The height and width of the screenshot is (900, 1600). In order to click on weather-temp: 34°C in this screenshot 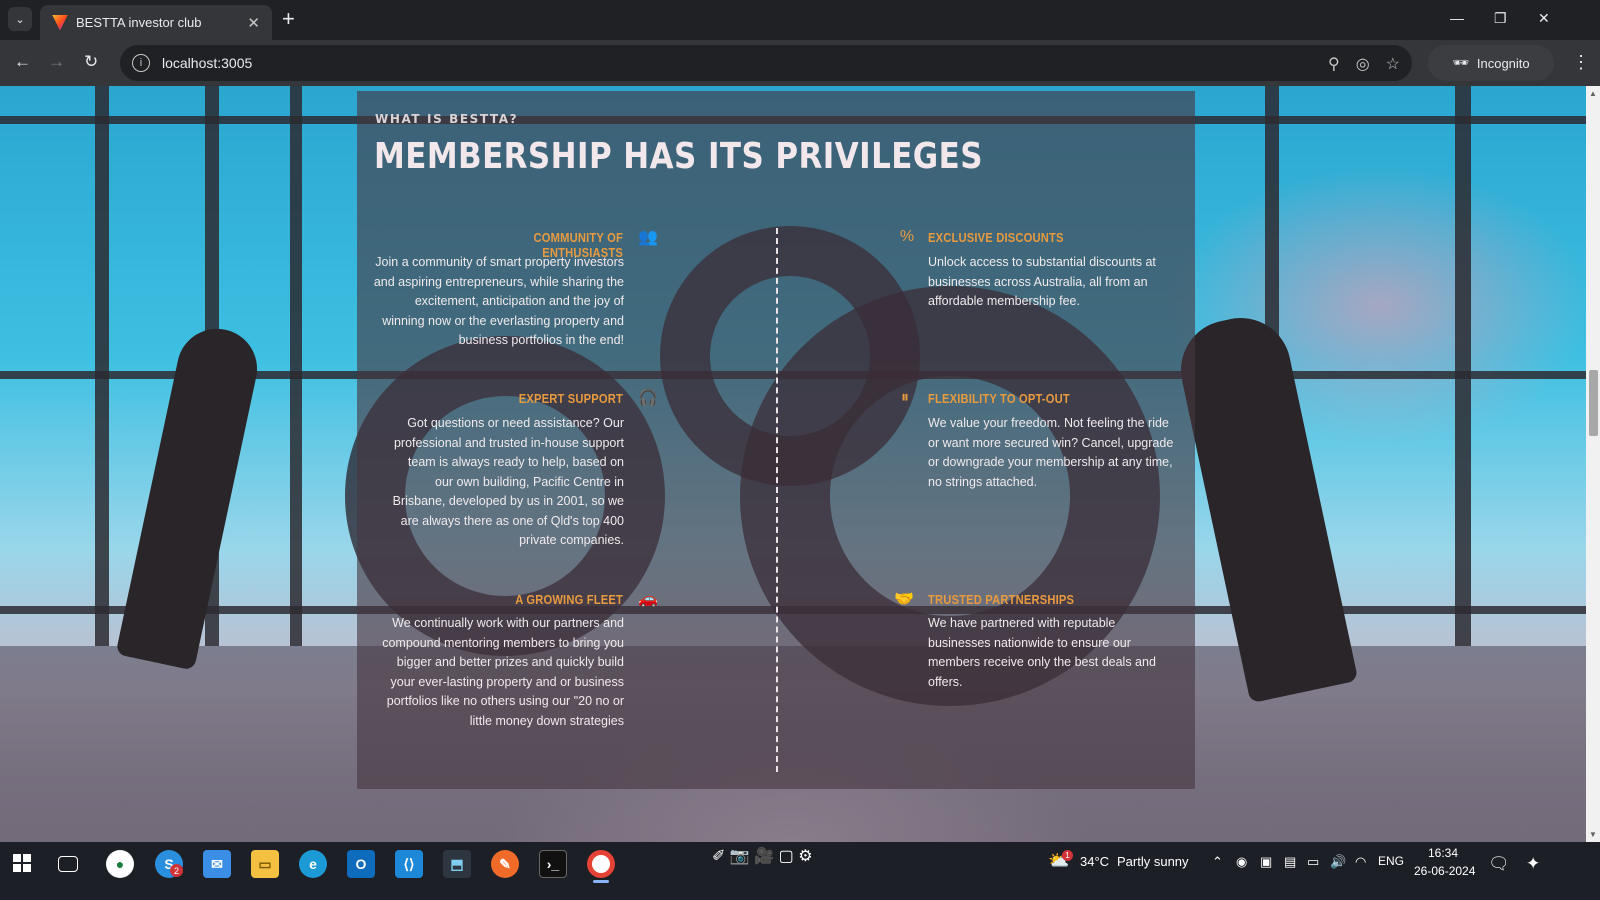, I will do `click(1094, 861)`.